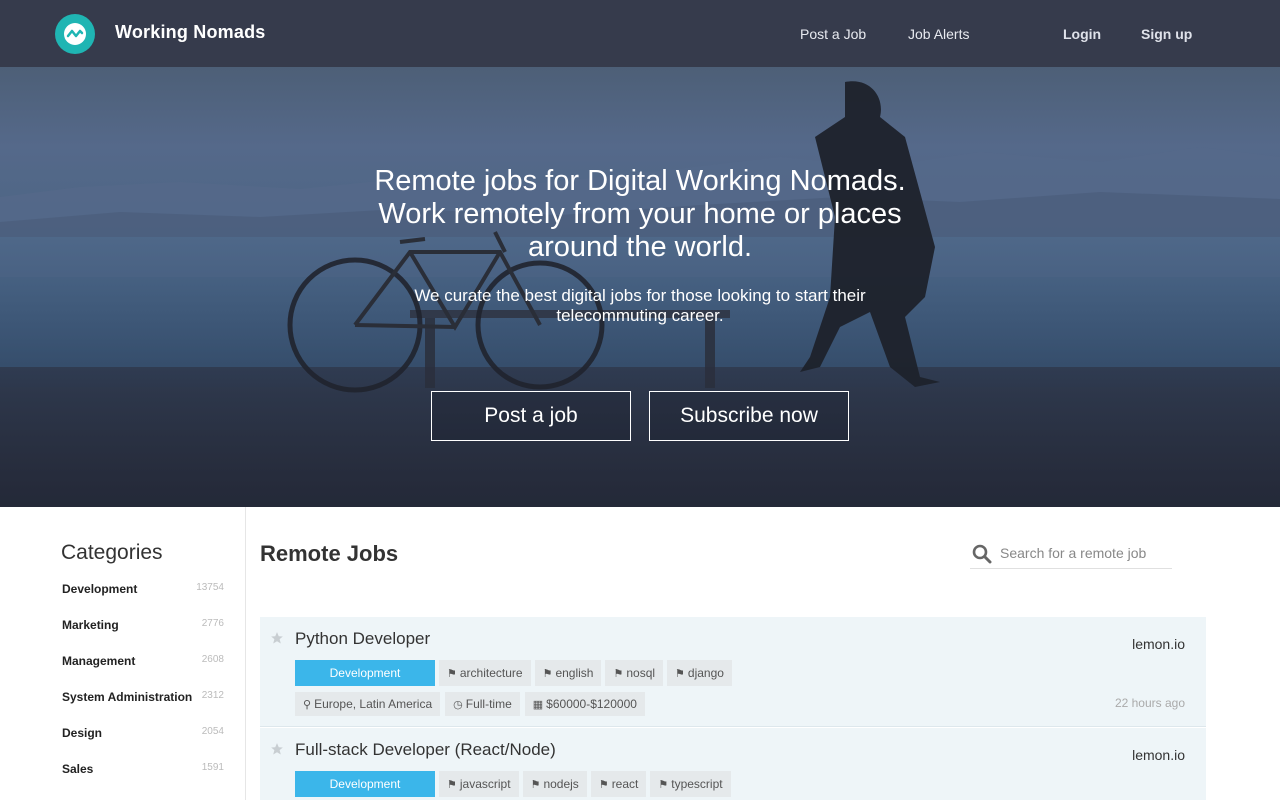 Image resolution: width=1280 pixels, height=800 pixels. I want to click on map-marker-icon: ⚲, so click(307, 705).